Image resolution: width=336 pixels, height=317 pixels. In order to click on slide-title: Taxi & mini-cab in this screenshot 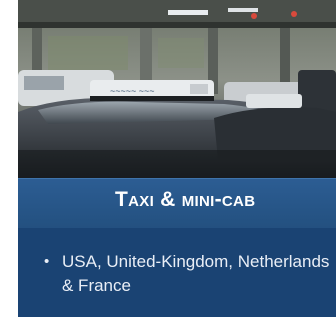, I will do `click(185, 199)`.